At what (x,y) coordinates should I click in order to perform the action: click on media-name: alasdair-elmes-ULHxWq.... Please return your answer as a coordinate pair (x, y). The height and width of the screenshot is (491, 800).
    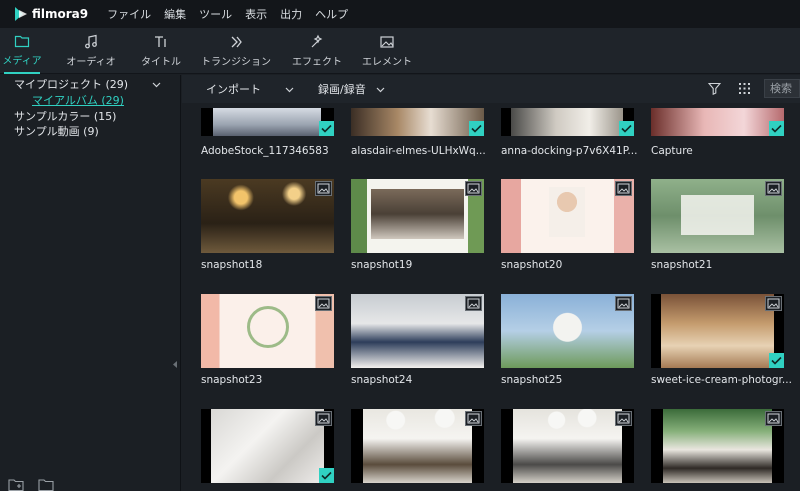
    Looking at the image, I should click on (418, 151).